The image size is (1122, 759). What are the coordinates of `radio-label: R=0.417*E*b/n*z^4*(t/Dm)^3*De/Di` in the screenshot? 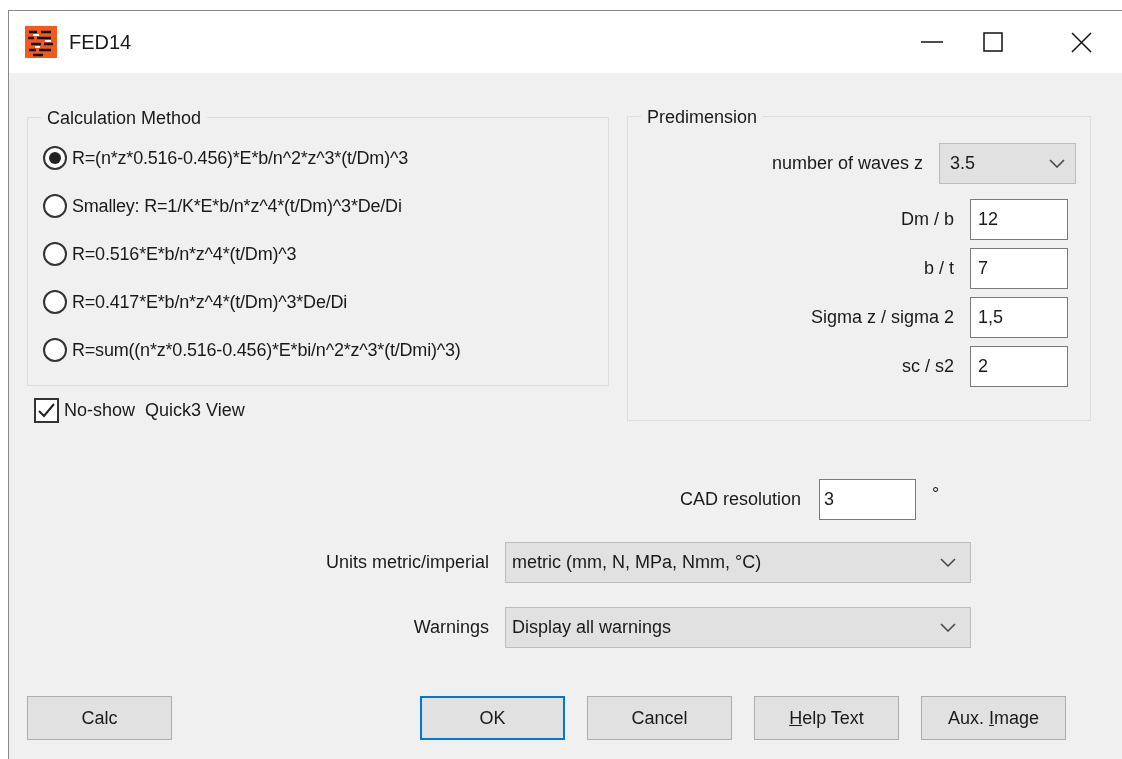 It's located at (210, 302).